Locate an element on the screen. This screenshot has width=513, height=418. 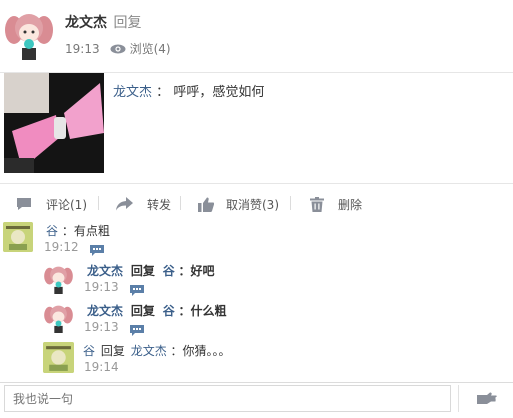
comment-author-link: 谷 is located at coordinates (52, 231).